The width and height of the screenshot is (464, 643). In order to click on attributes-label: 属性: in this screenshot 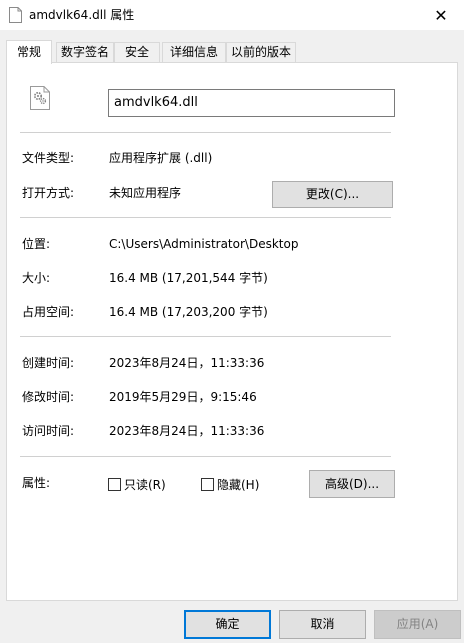, I will do `click(36, 483)`.